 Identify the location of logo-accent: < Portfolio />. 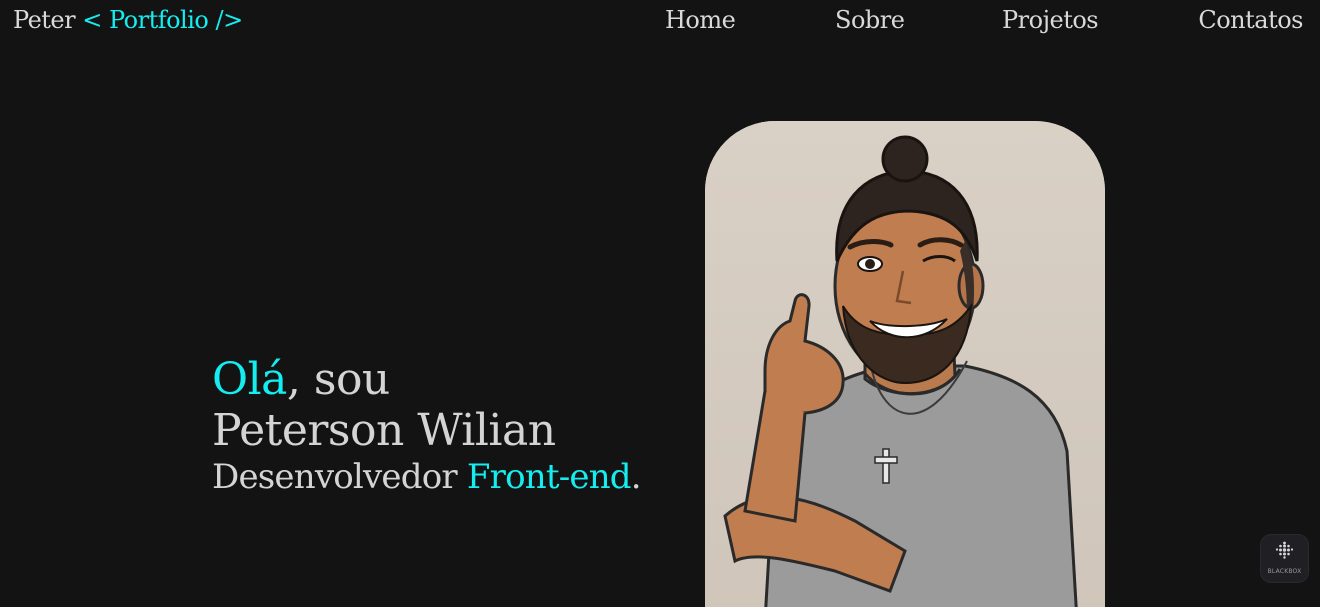
(162, 20).